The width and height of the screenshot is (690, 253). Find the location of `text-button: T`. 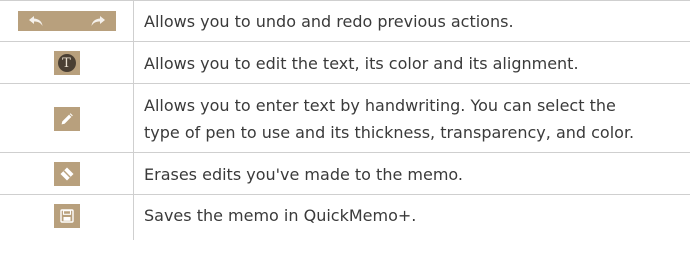

text-button: T is located at coordinates (66, 63).